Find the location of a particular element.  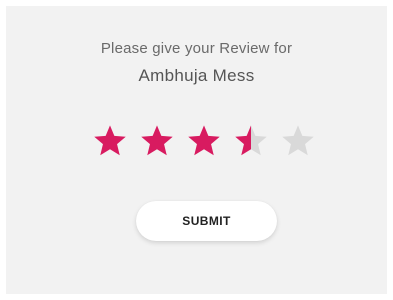

star-rating is located at coordinates (204, 141).